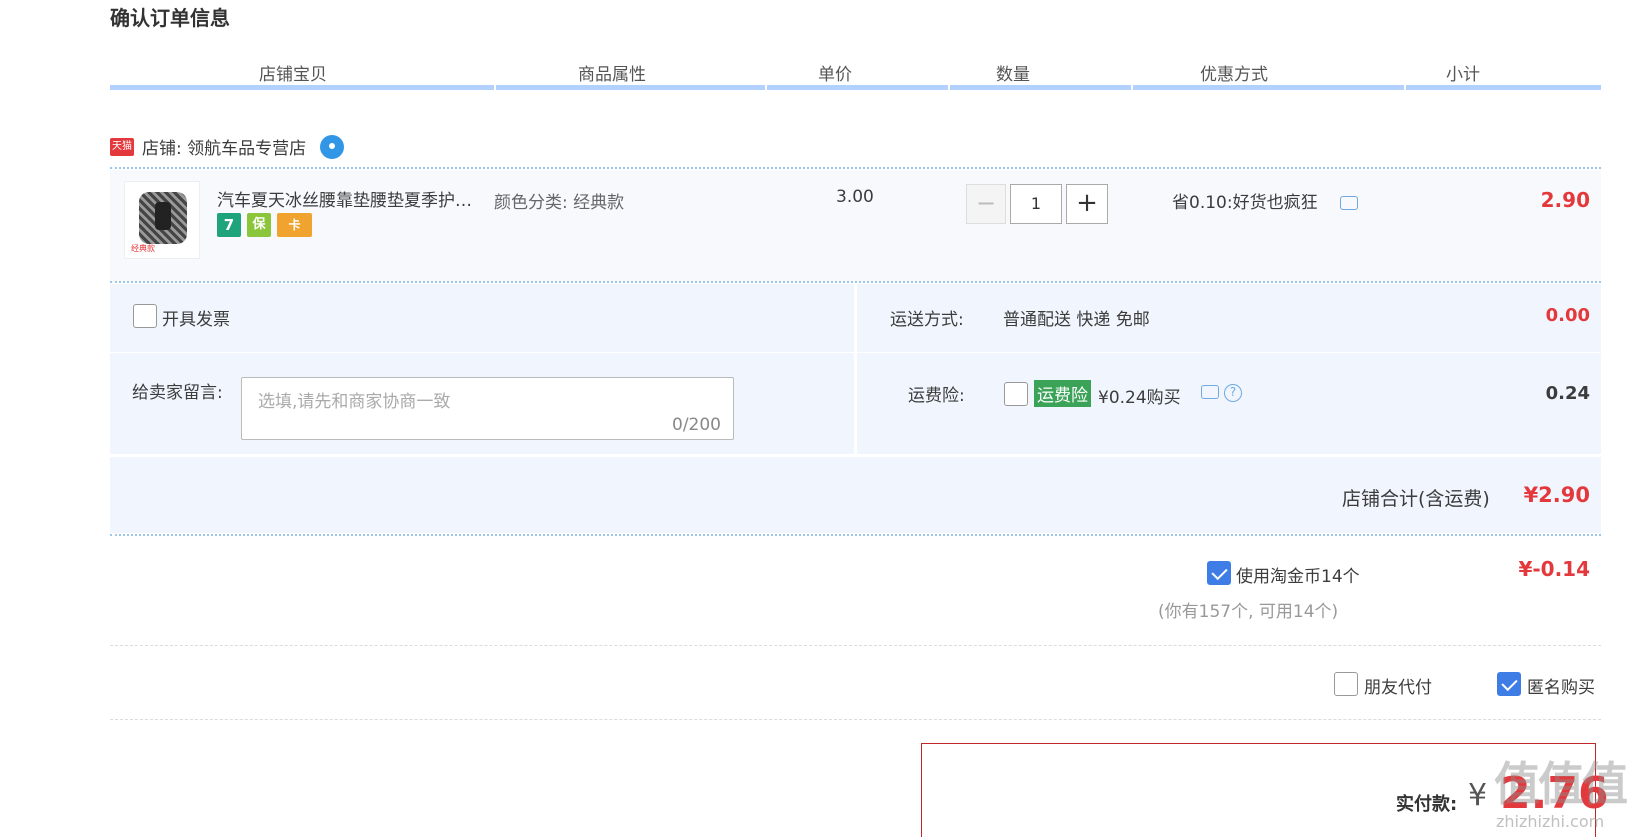 This screenshot has width=1642, height=837. Describe the element at coordinates (1565, 200) in the screenshot. I see `item-subtotal: 2.90` at that location.